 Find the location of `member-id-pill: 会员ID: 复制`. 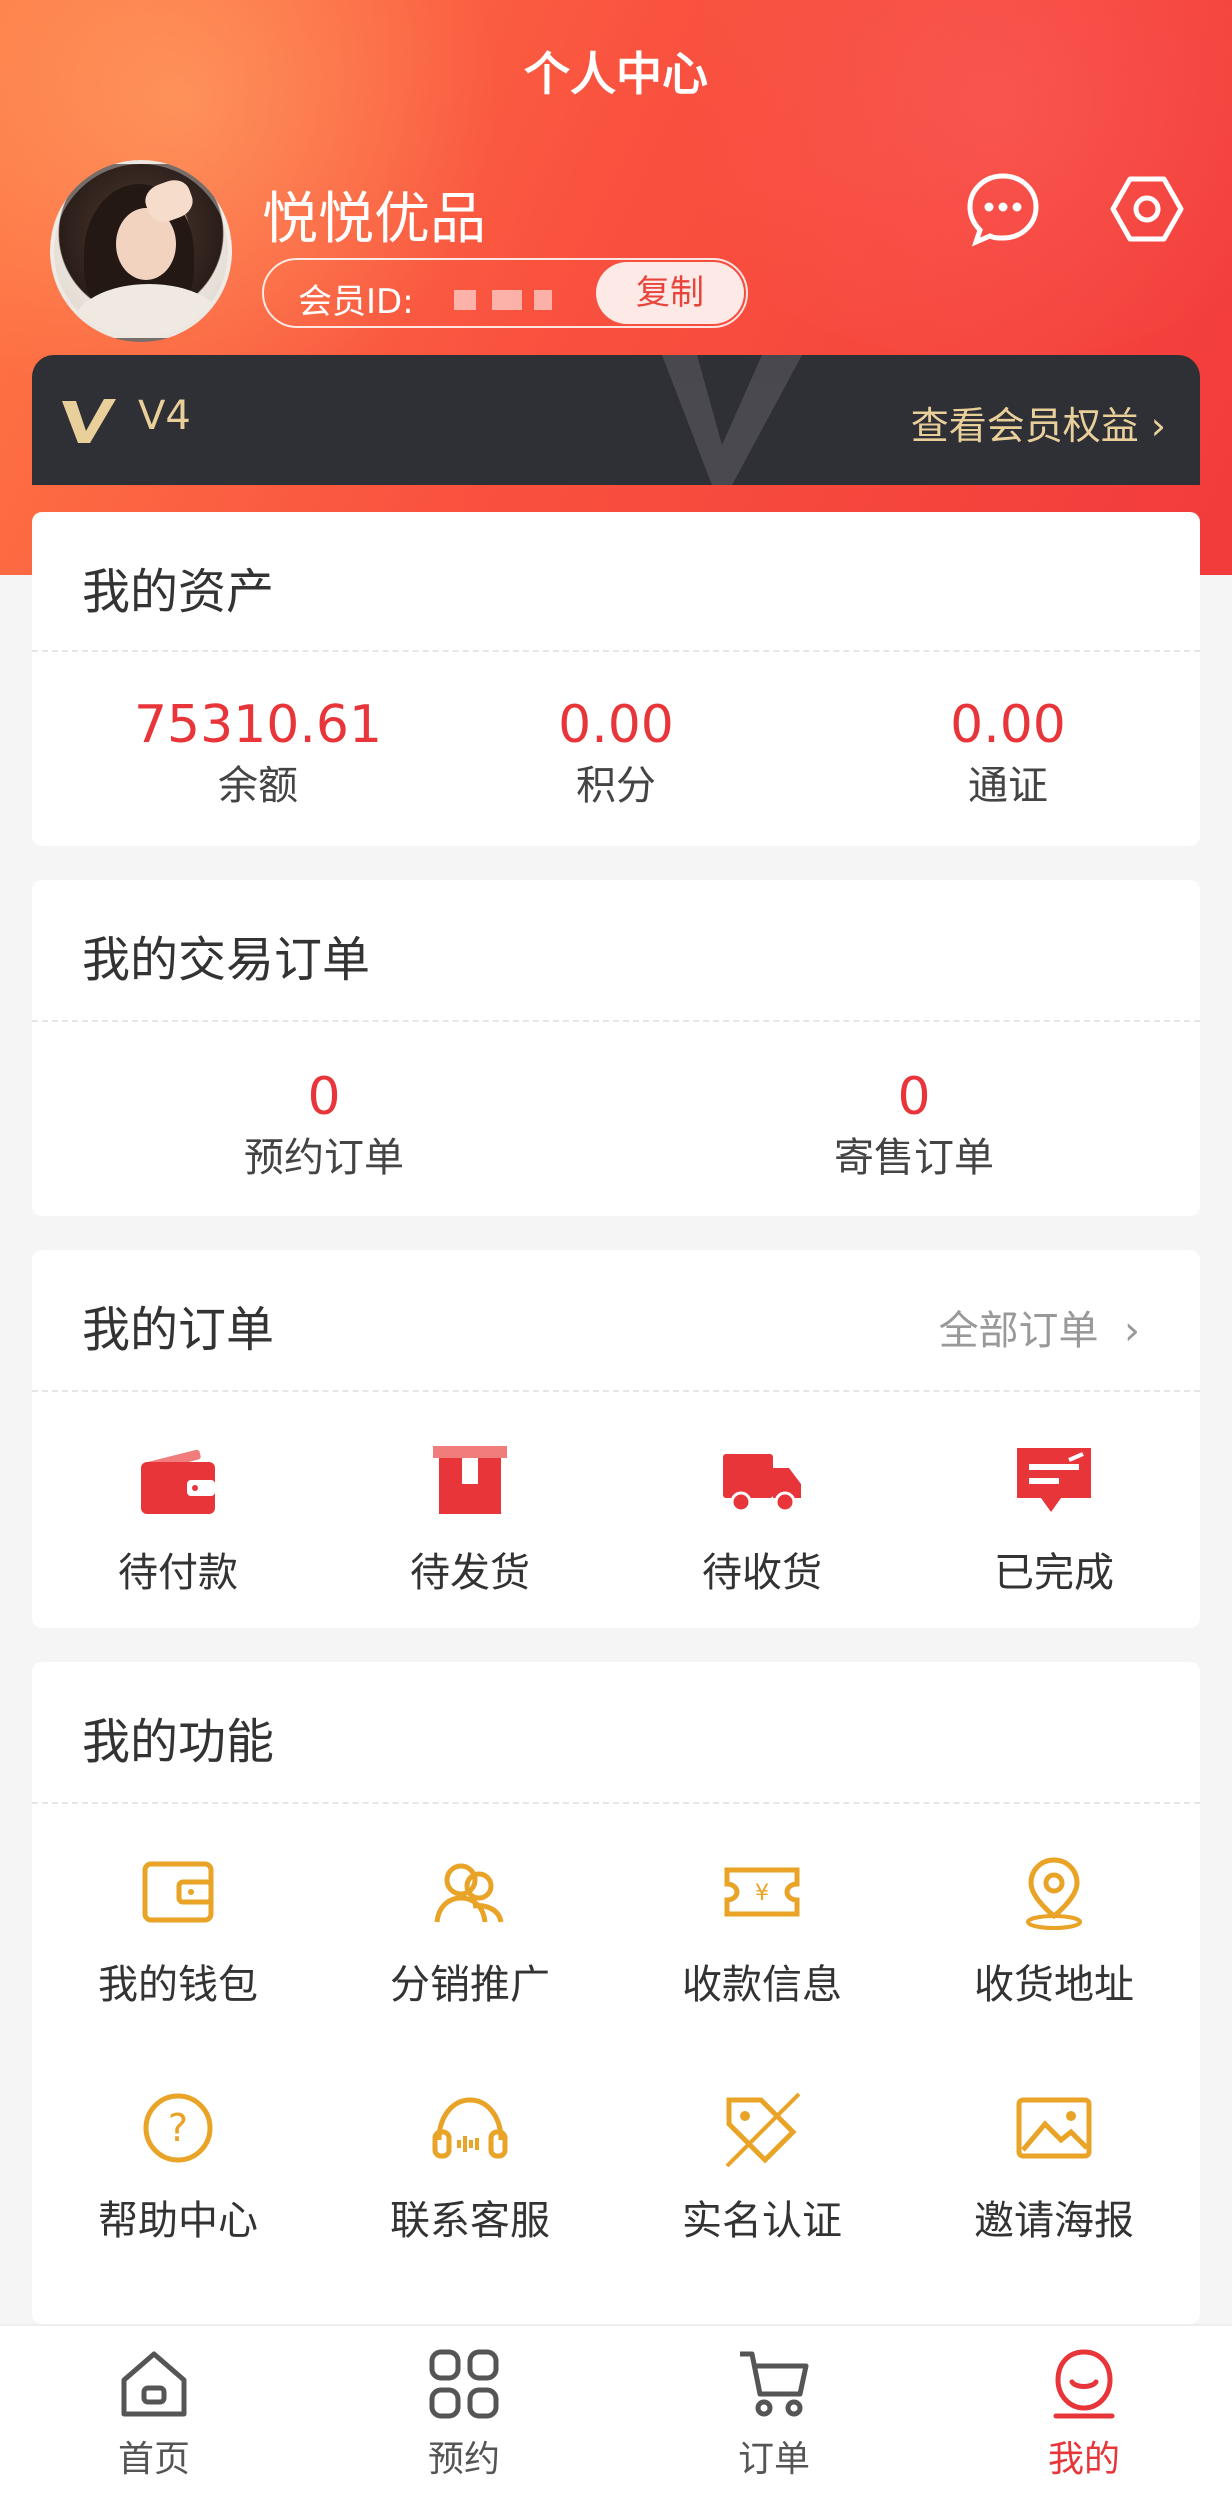

member-id-pill: 会员ID: 复制 is located at coordinates (505, 293).